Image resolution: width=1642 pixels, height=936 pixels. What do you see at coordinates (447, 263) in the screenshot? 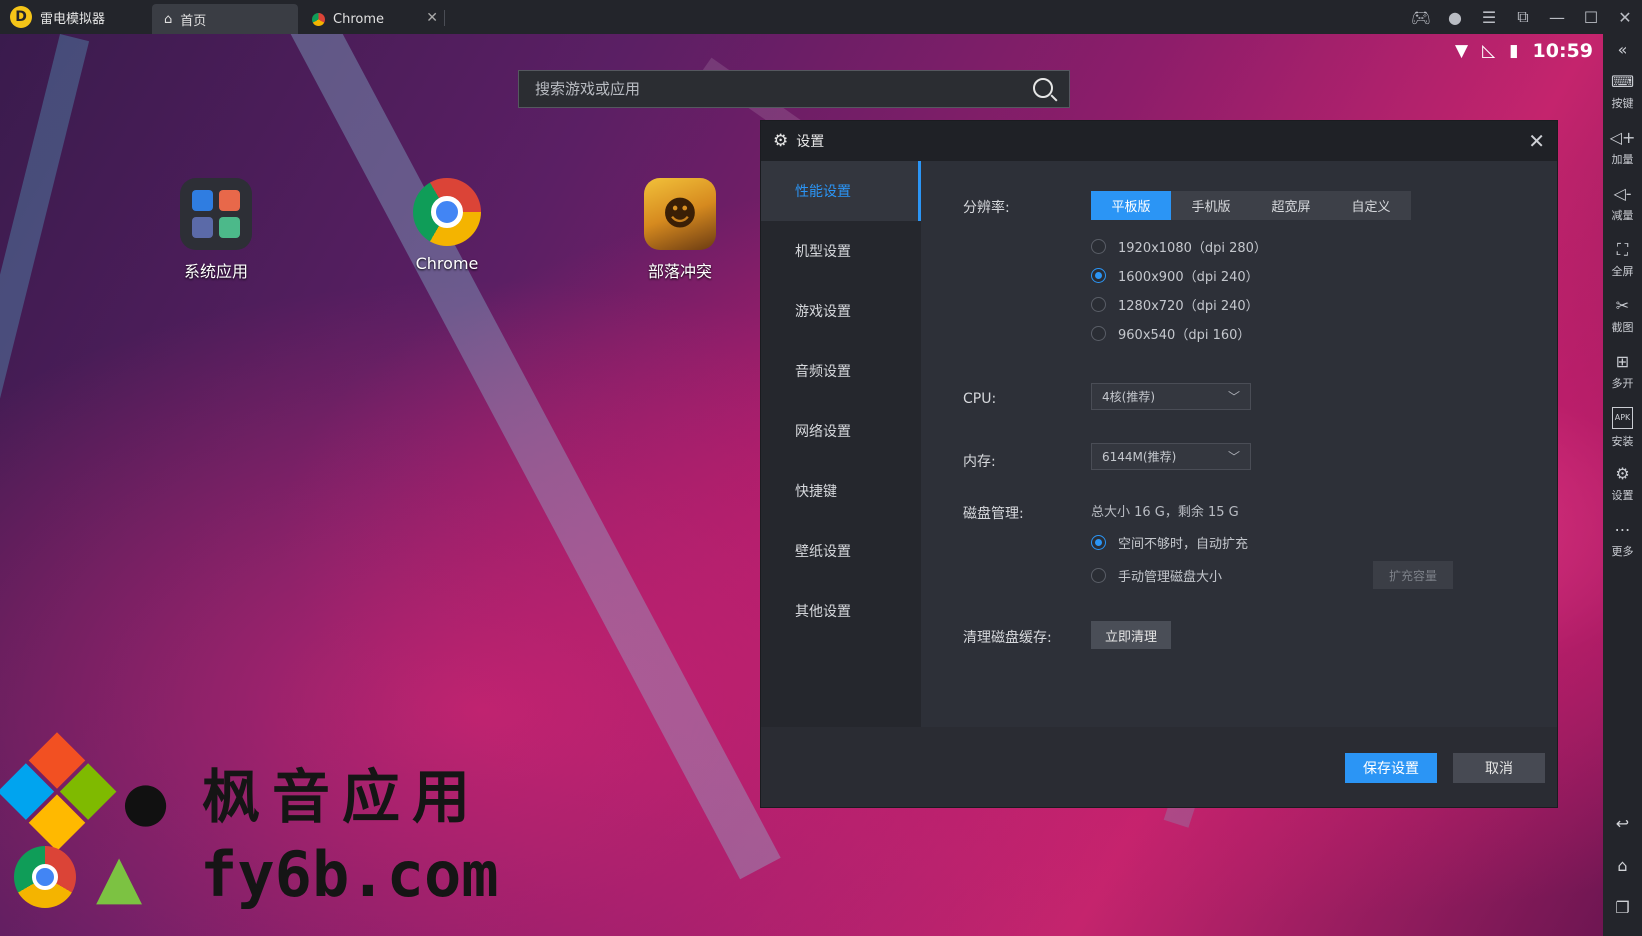
I see `app-label: Chrome` at bounding box center [447, 263].